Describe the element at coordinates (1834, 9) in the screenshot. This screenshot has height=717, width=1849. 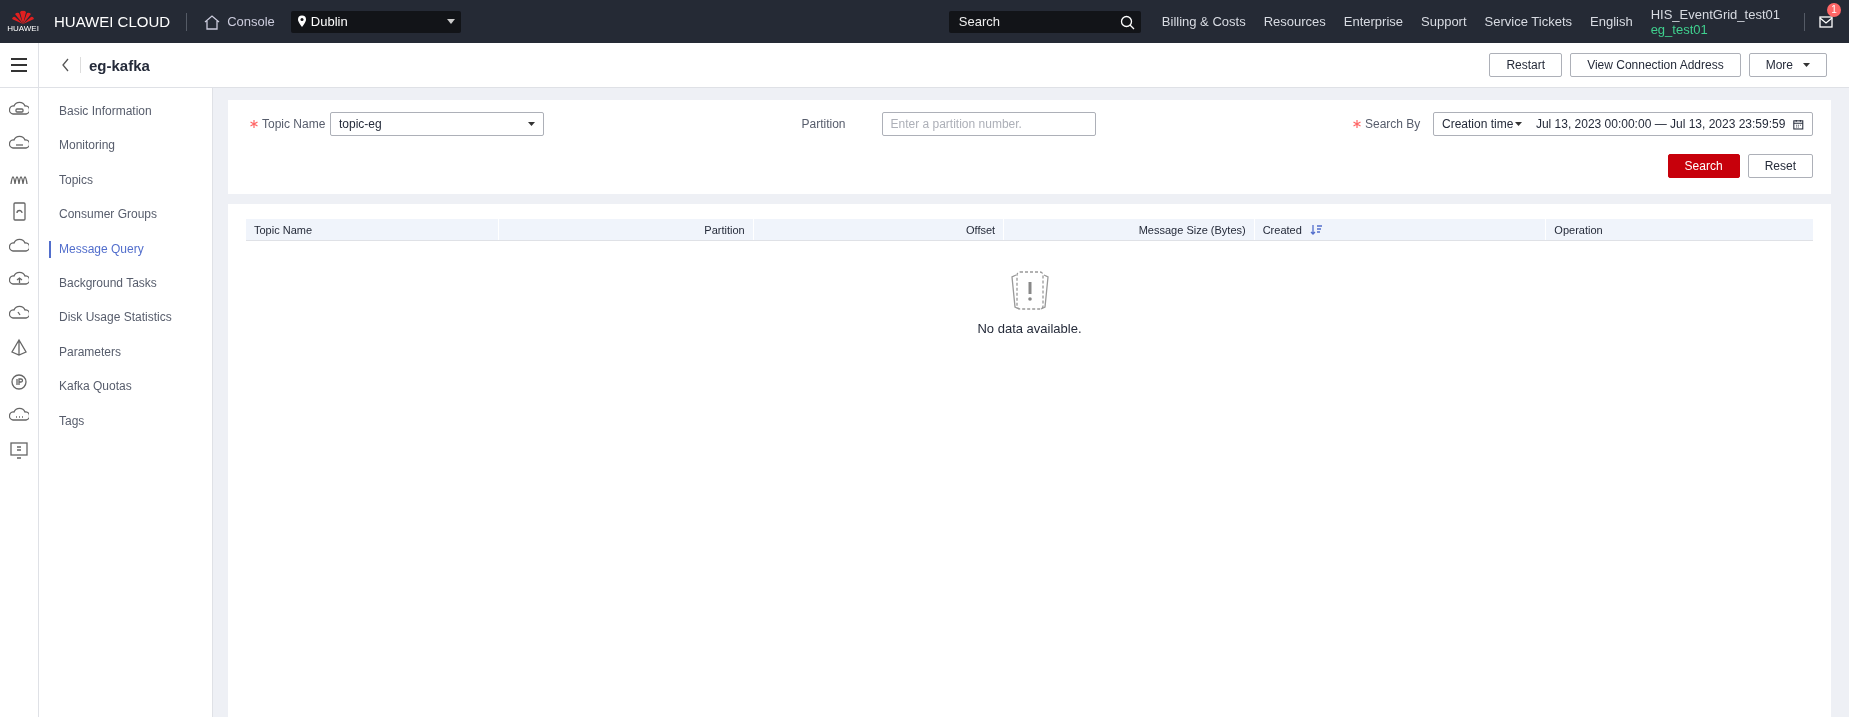
I see `notification-badge: 1` at that location.